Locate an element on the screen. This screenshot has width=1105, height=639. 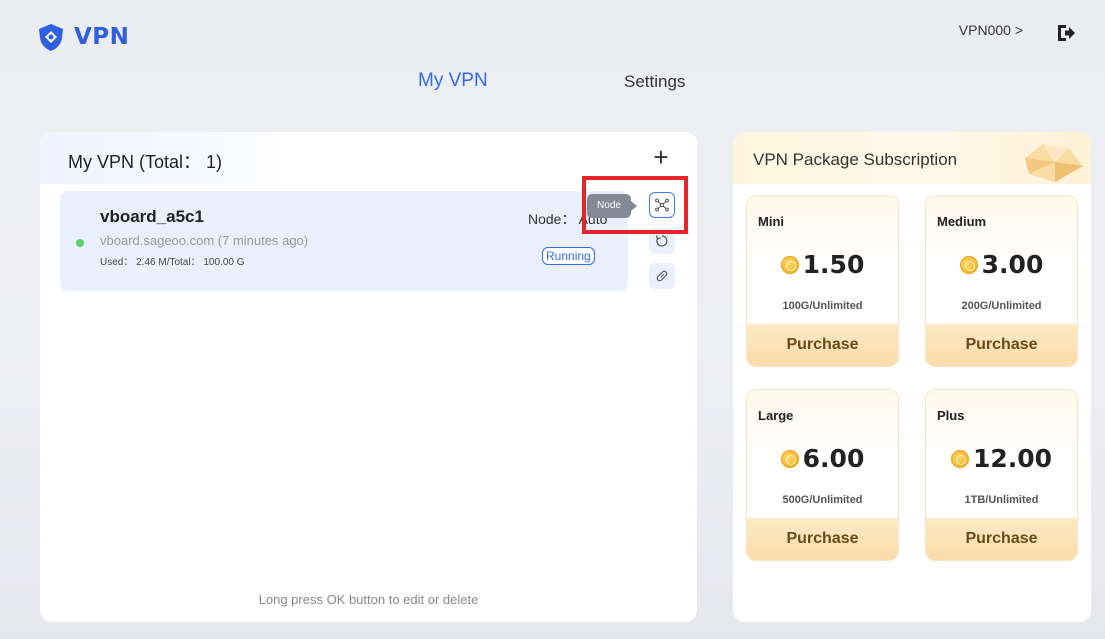
package-card-plus: Plus 12.00 1TB/Unlimited Purchase is located at coordinates (1001, 475).